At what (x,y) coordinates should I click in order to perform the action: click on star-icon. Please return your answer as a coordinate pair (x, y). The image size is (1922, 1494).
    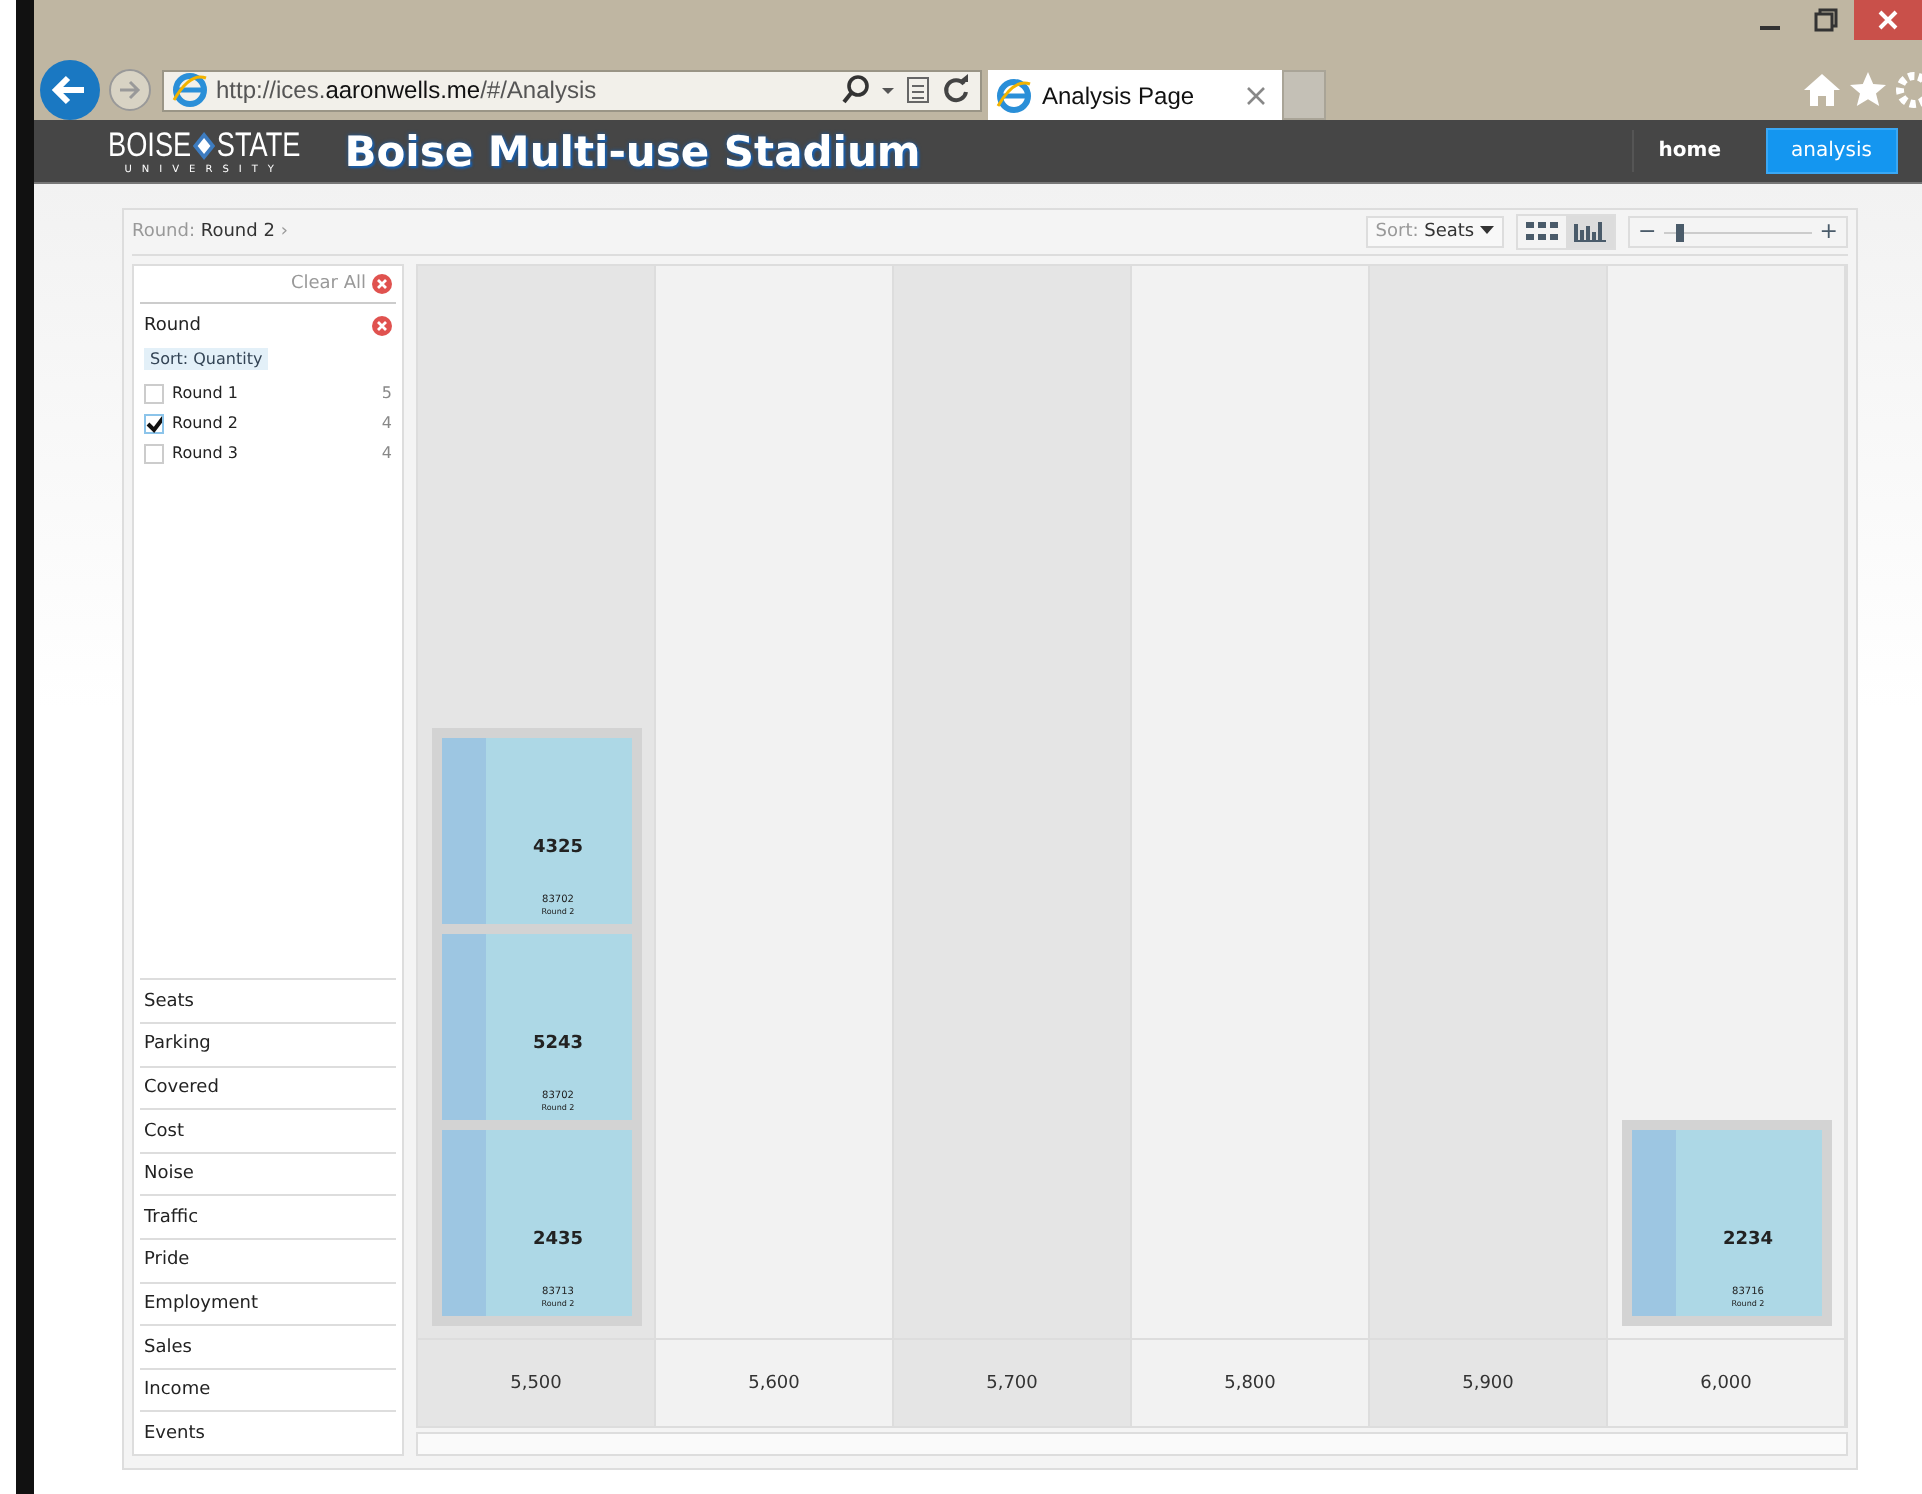
    Looking at the image, I should click on (1868, 90).